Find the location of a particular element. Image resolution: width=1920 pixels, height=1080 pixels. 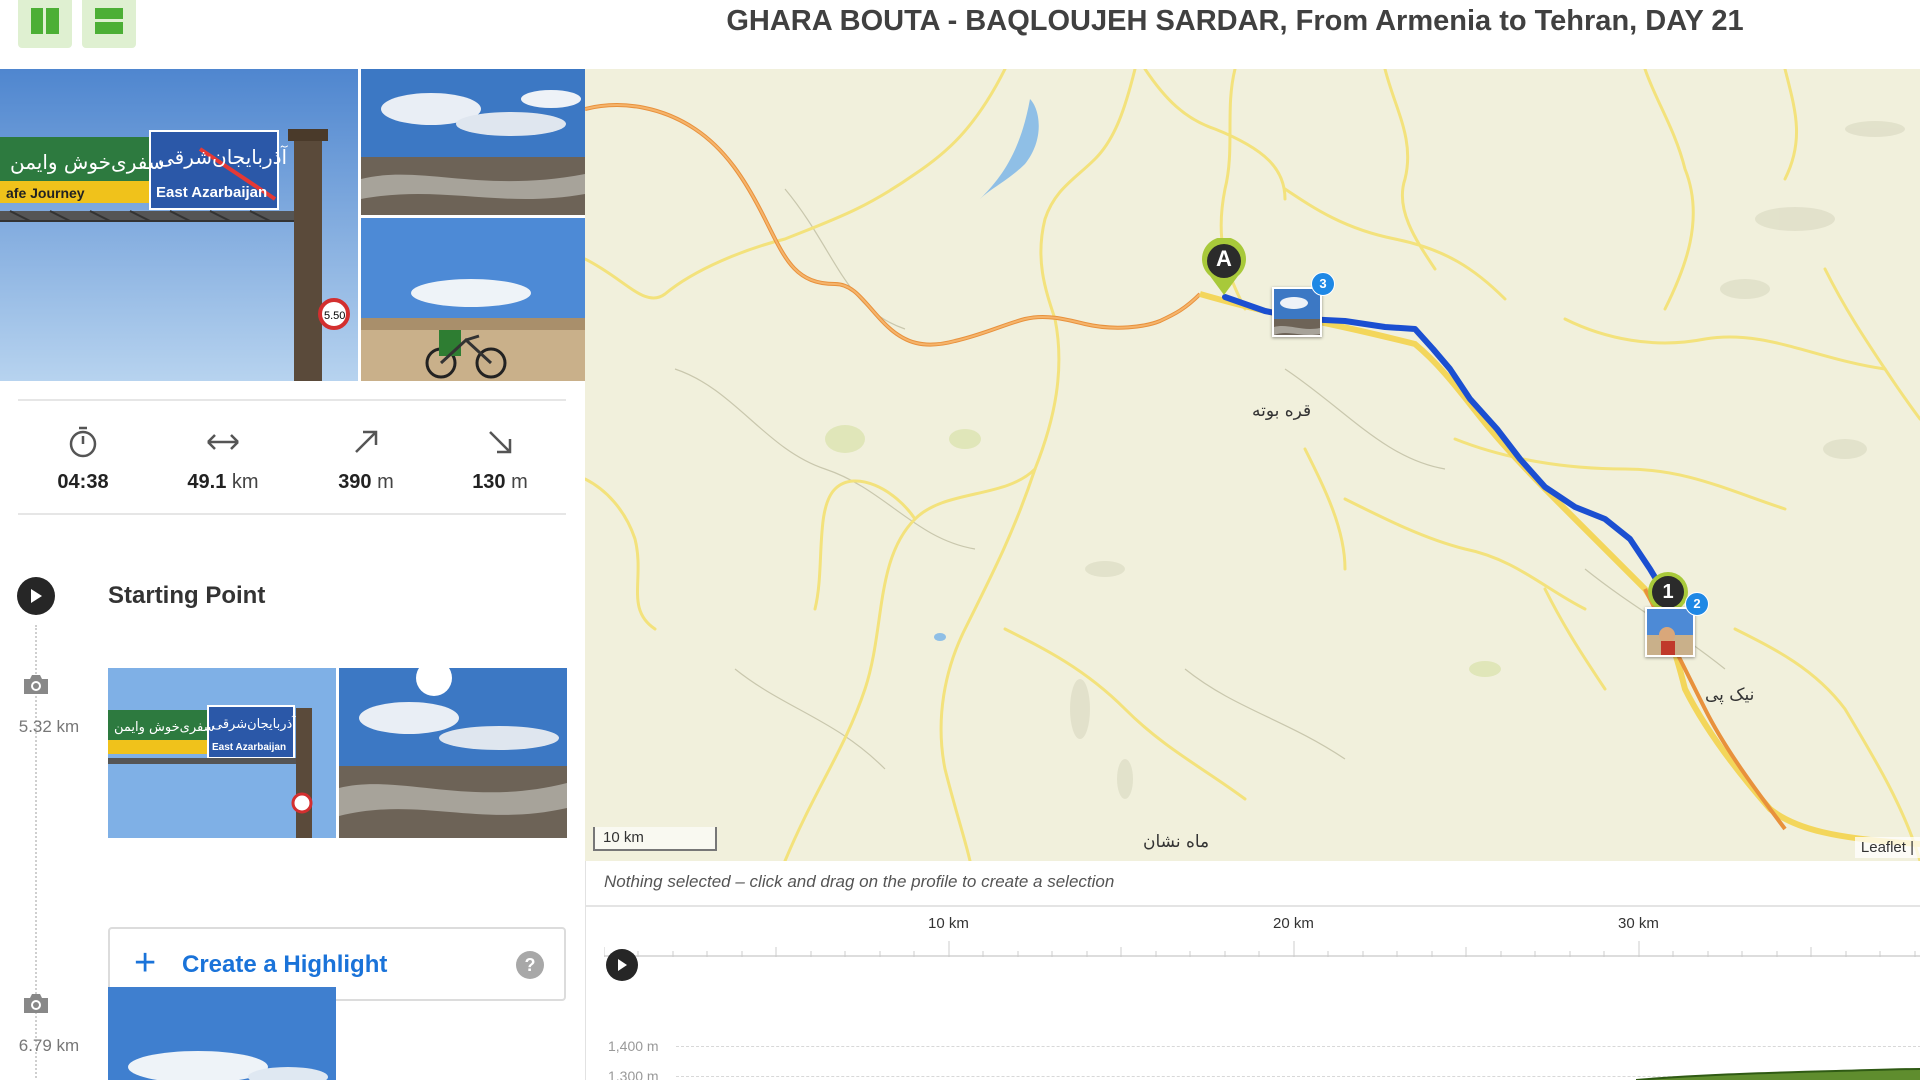

start-play-button is located at coordinates (36, 596).